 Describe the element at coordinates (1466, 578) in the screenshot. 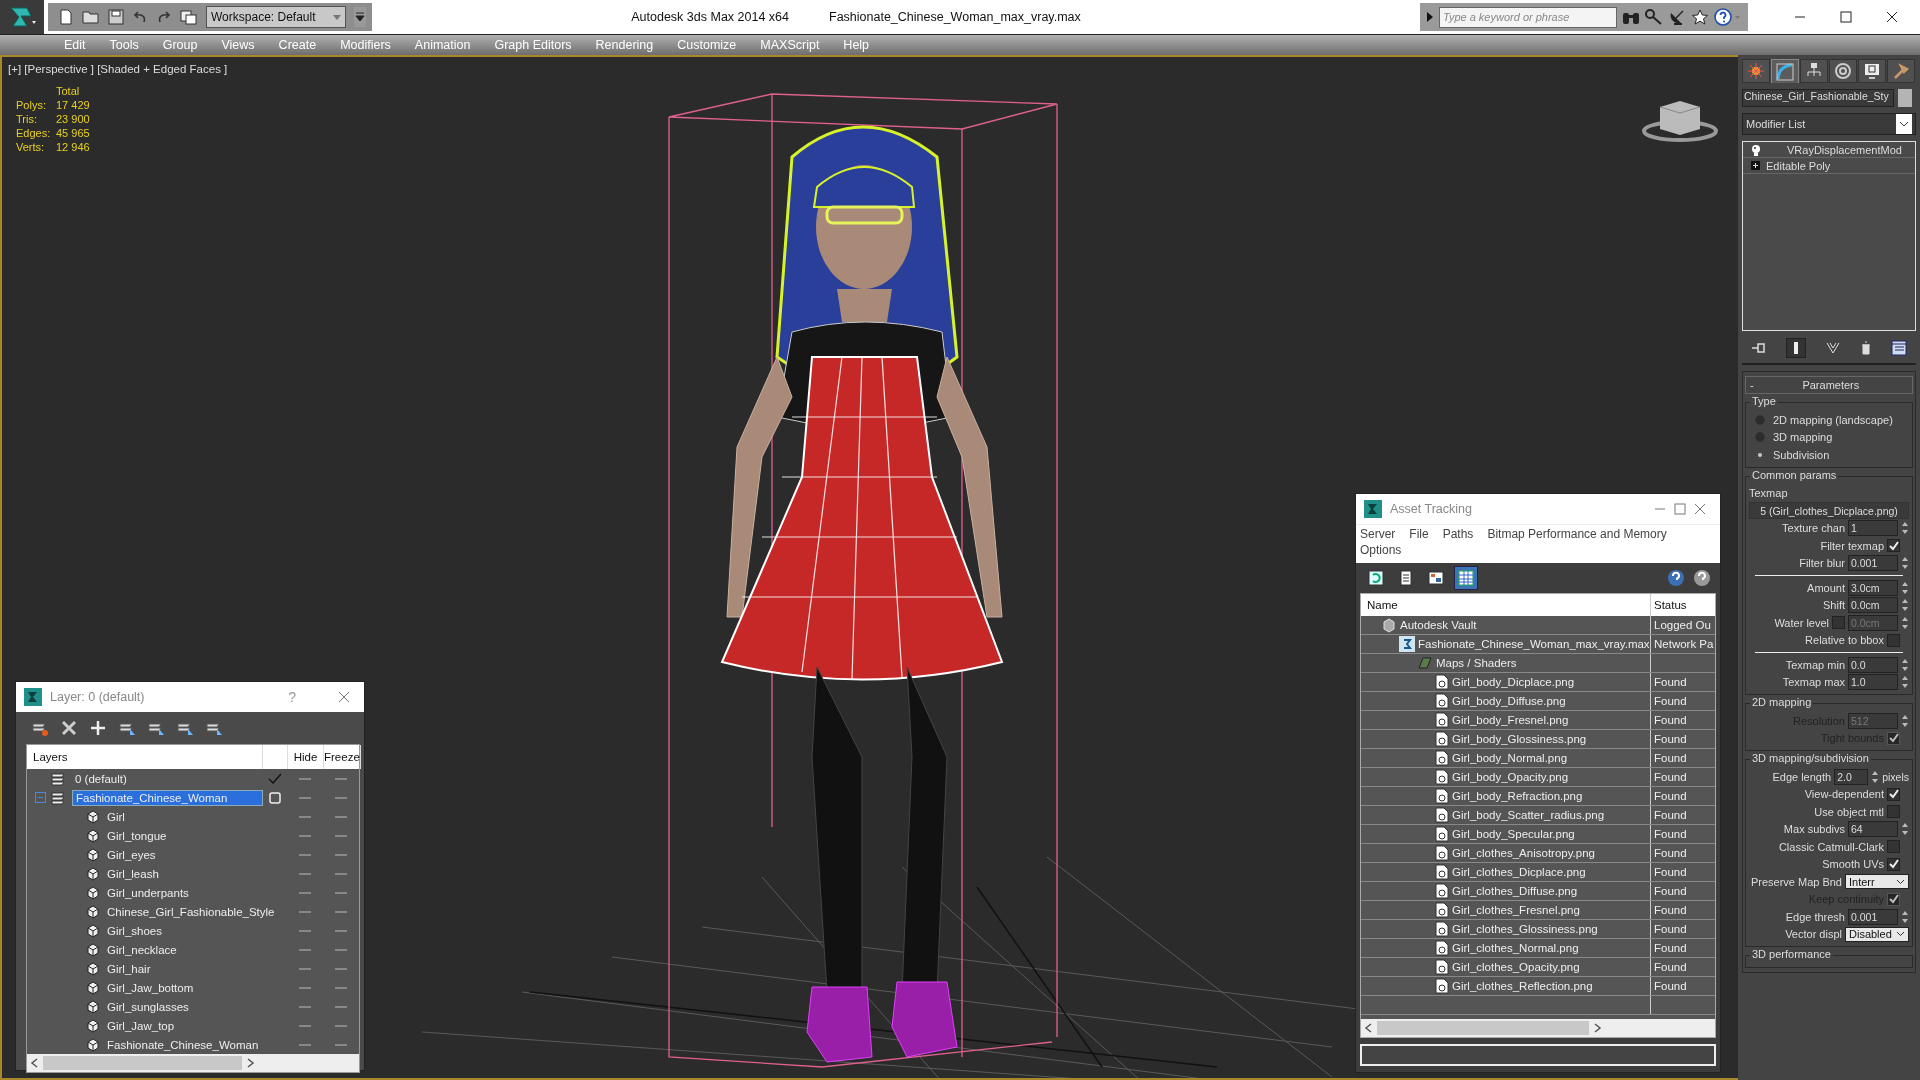

I see `grid-view-button` at that location.